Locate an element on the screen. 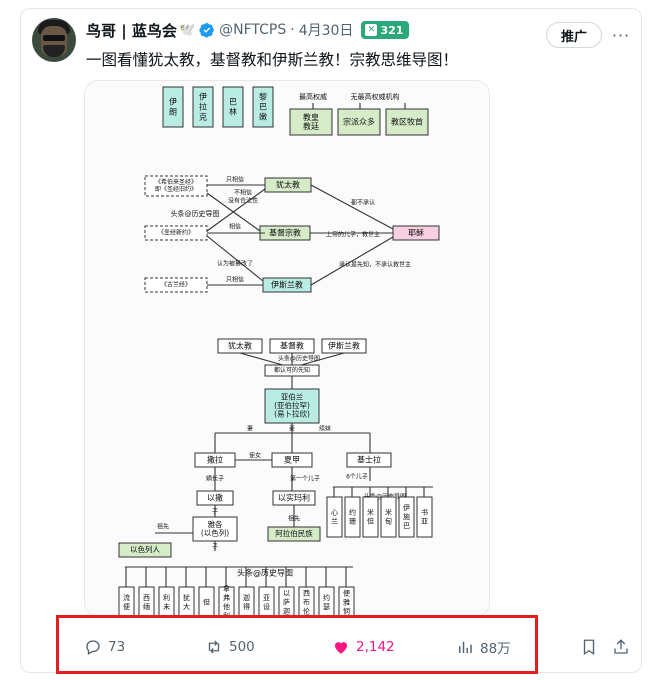 The width and height of the screenshot is (662, 680). common-prophet-label: 都认可的先知 is located at coordinates (292, 370).